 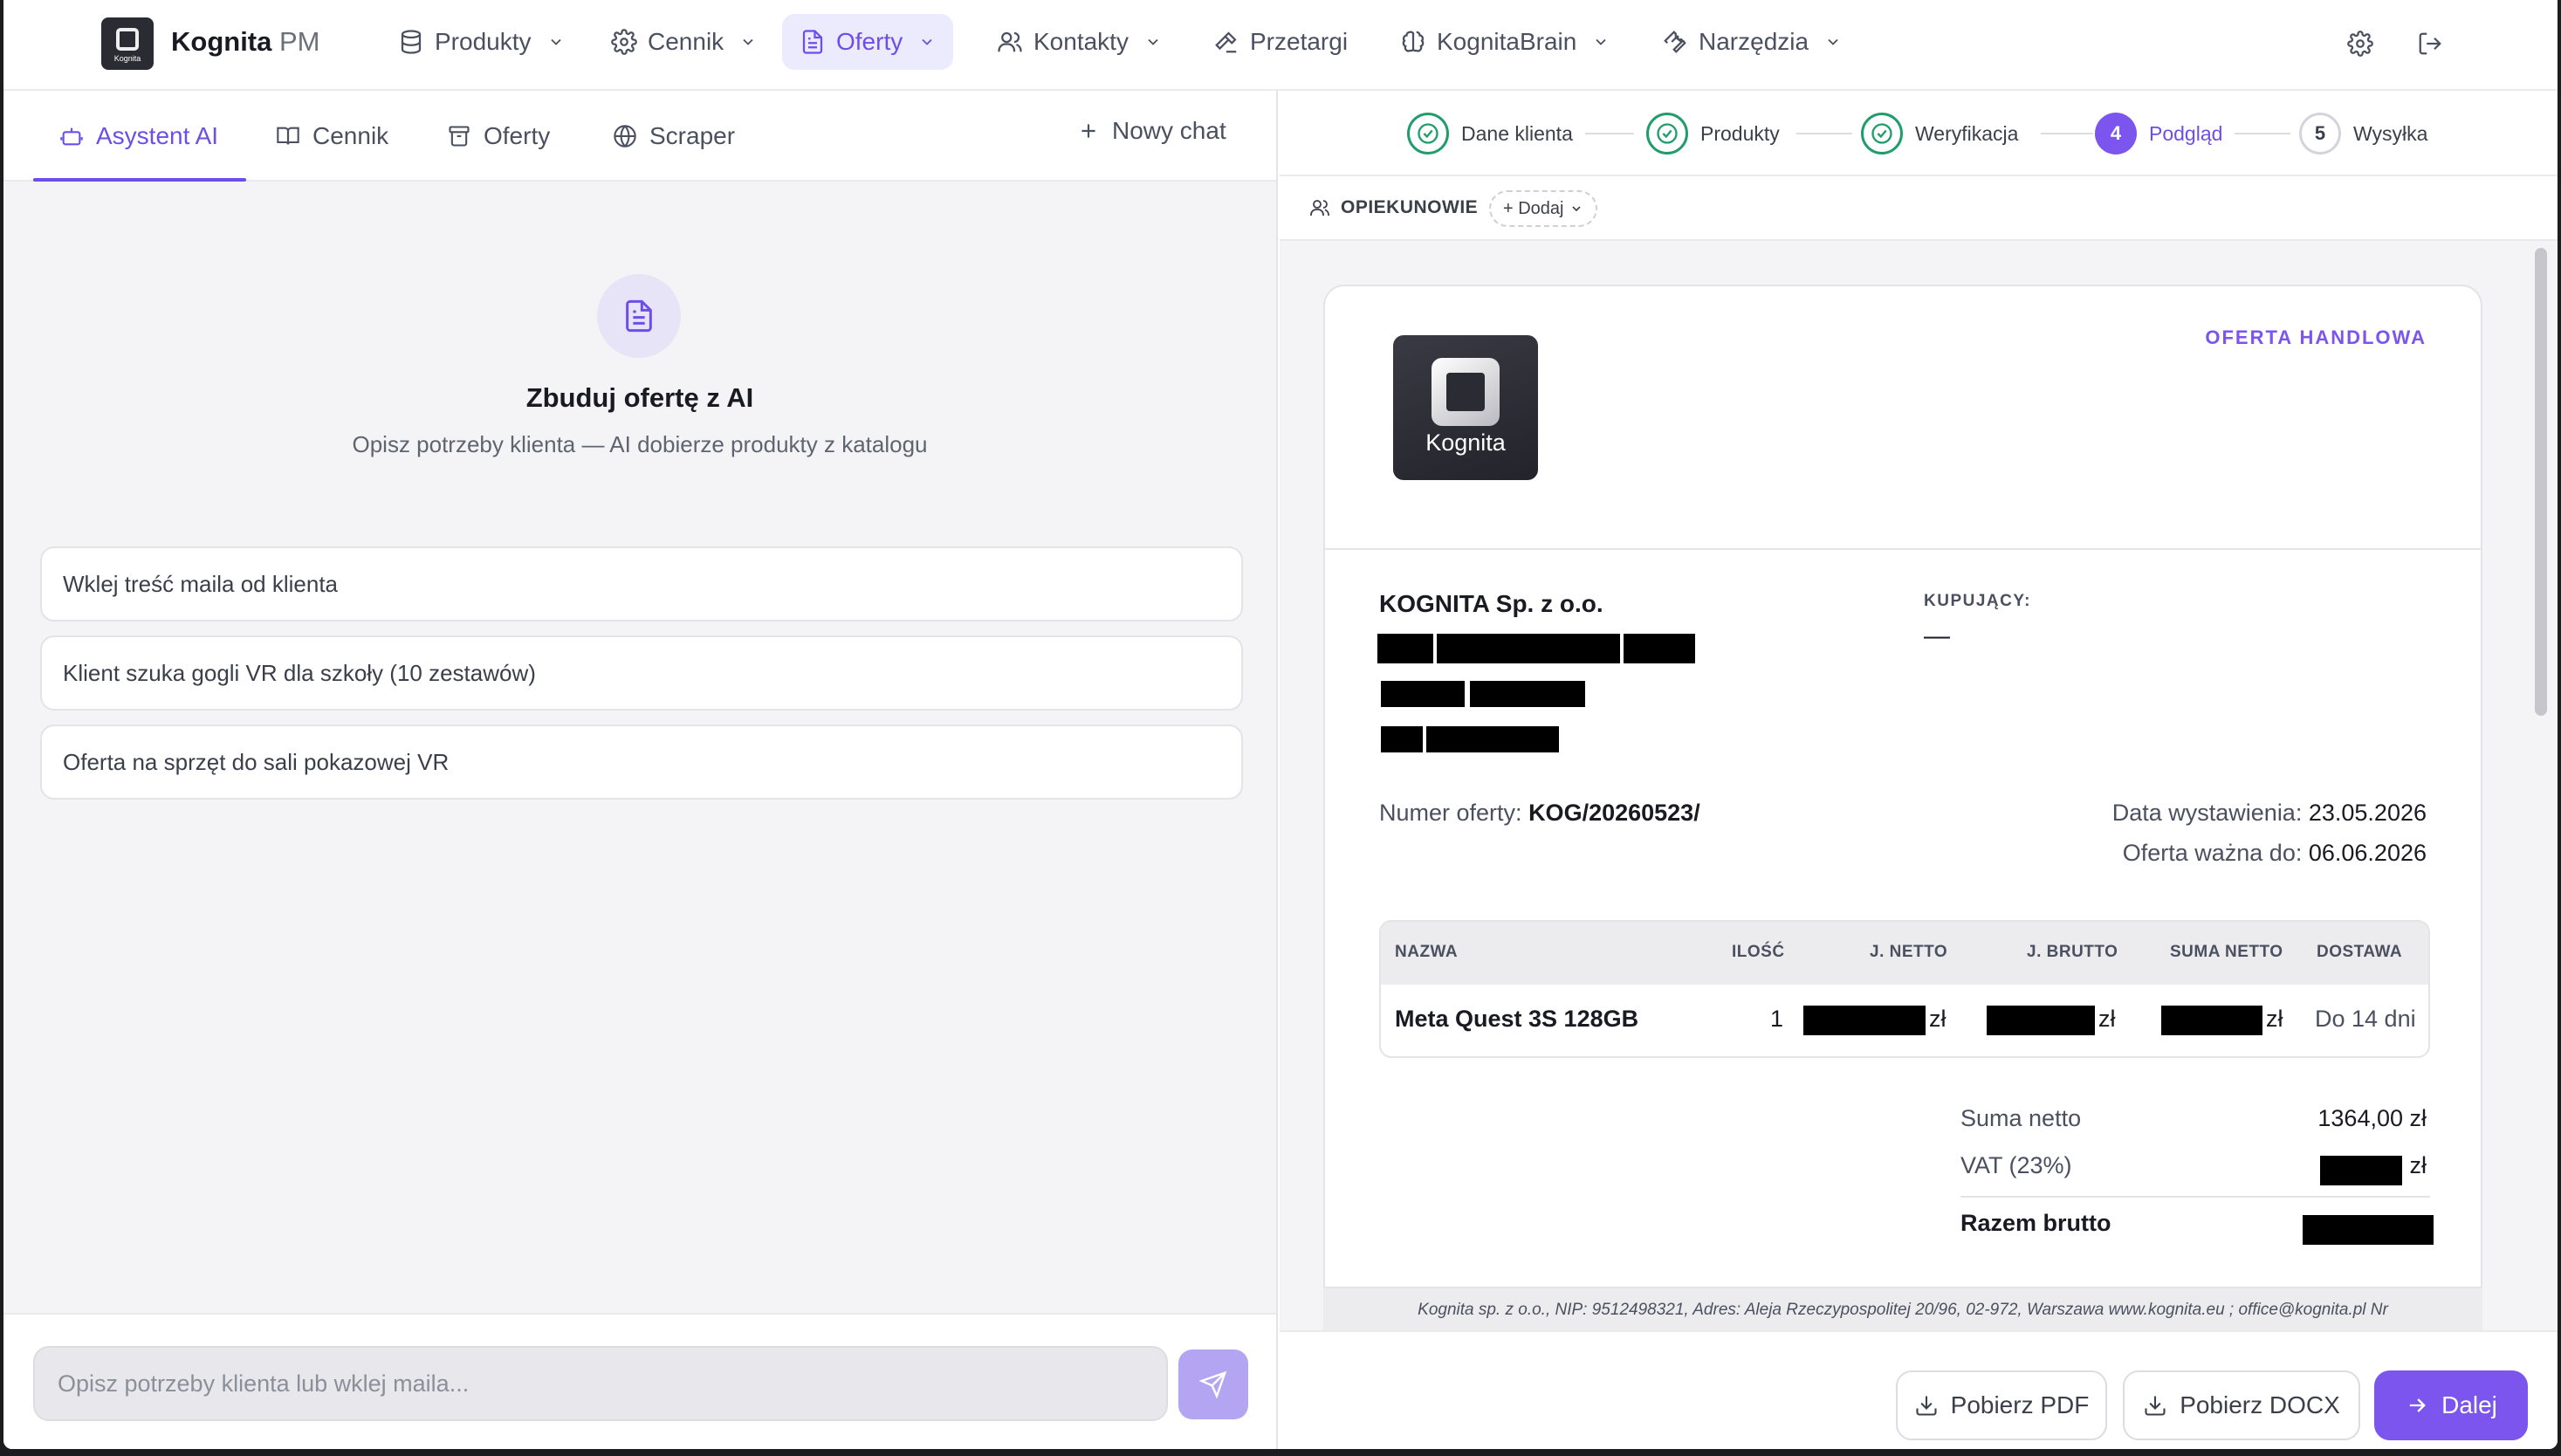 What do you see at coordinates (1937, 1019) in the screenshot?
I see `currency: zł` at bounding box center [1937, 1019].